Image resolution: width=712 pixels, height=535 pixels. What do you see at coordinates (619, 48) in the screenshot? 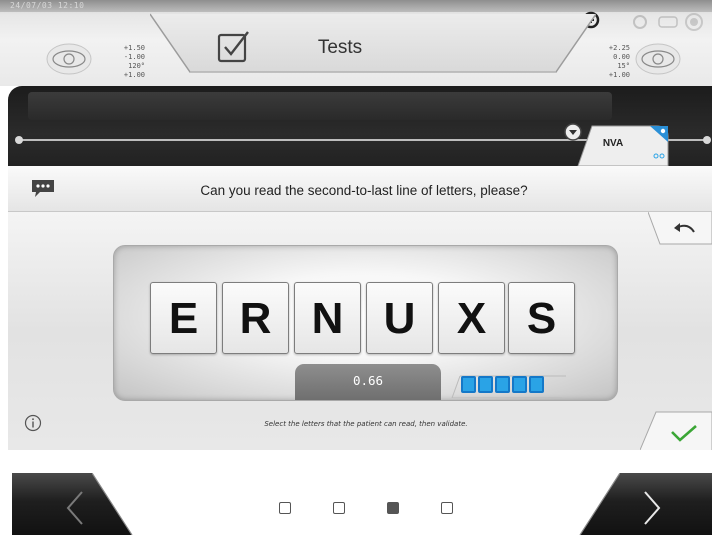
I see `right-sphere: +2.25` at bounding box center [619, 48].